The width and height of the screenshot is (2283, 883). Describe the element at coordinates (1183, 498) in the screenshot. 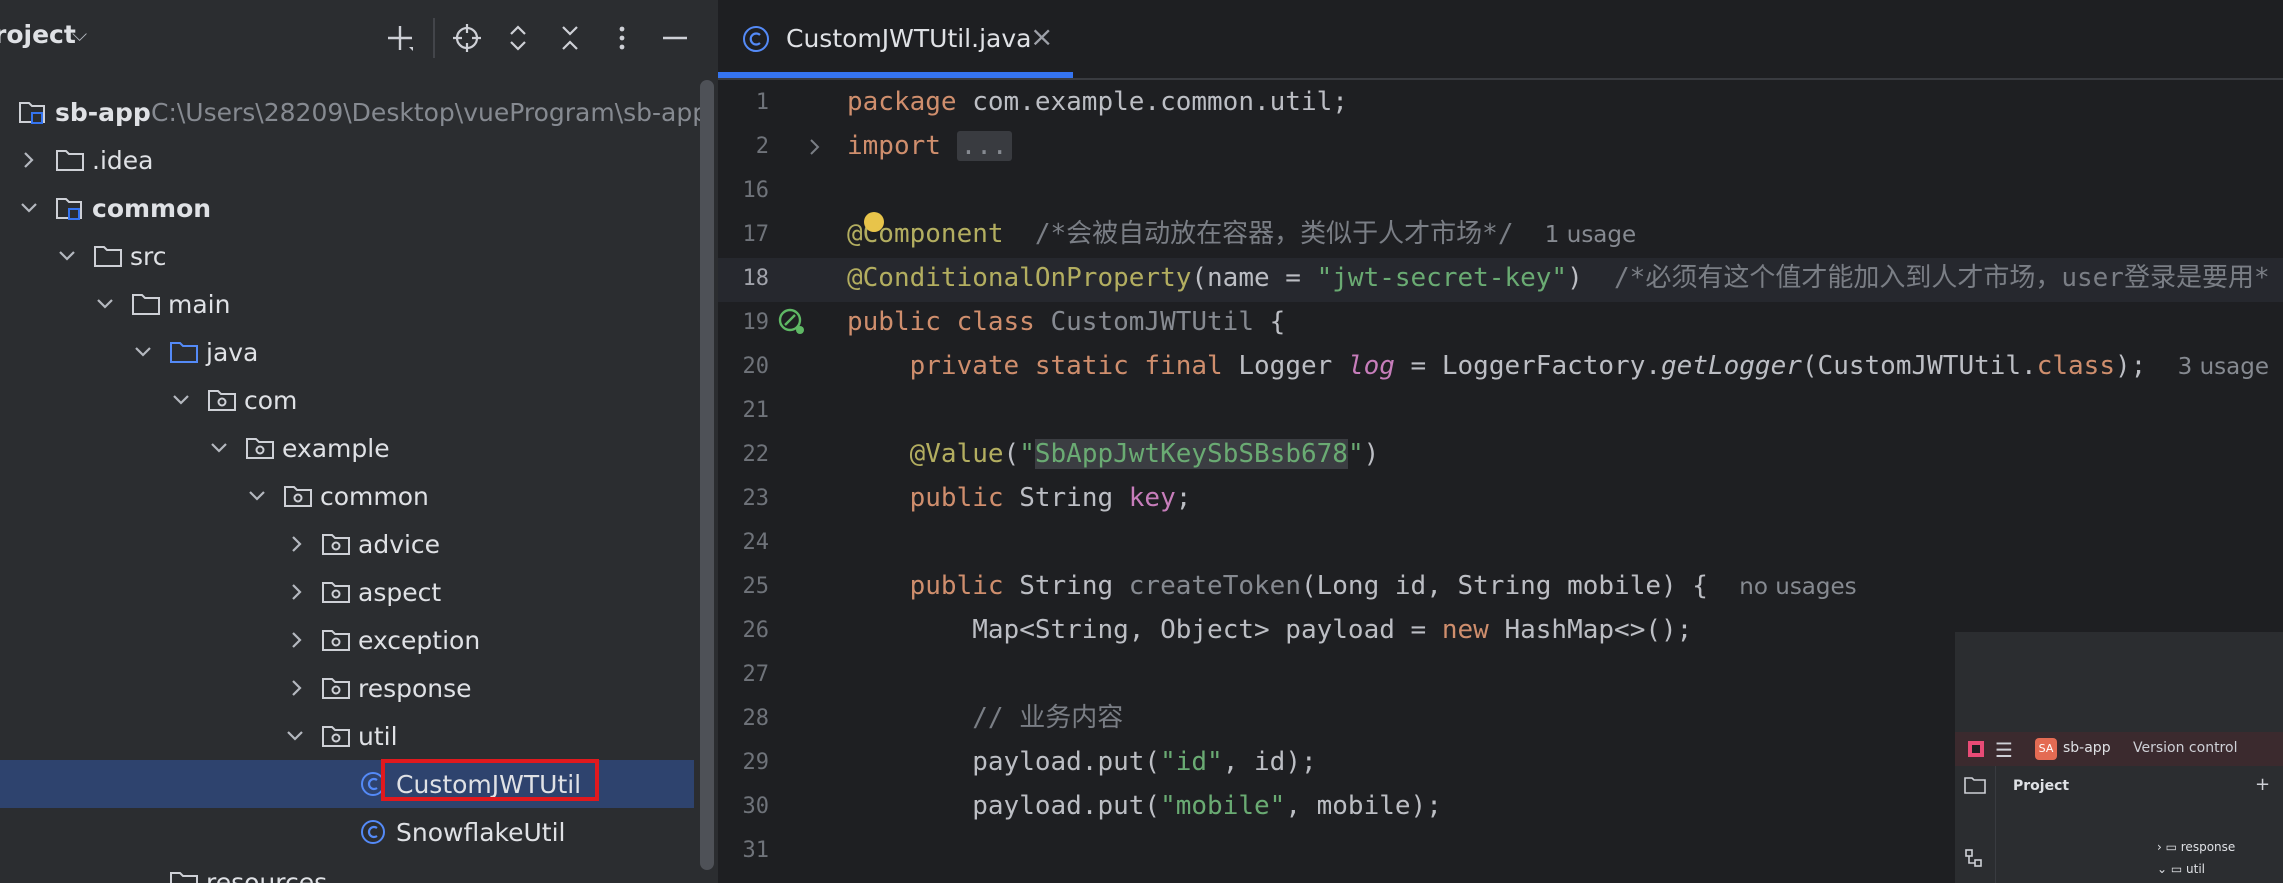

I see `code-text: ;` at that location.